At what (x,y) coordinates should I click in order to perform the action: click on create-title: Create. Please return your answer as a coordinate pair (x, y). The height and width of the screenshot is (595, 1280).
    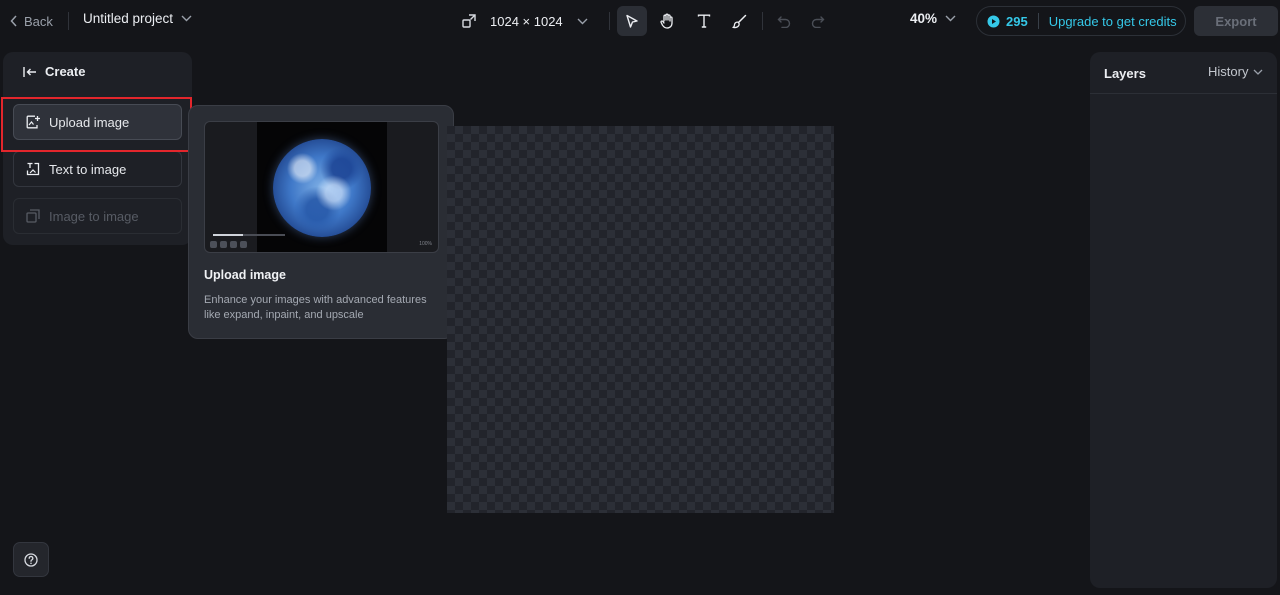
    Looking at the image, I should click on (65, 71).